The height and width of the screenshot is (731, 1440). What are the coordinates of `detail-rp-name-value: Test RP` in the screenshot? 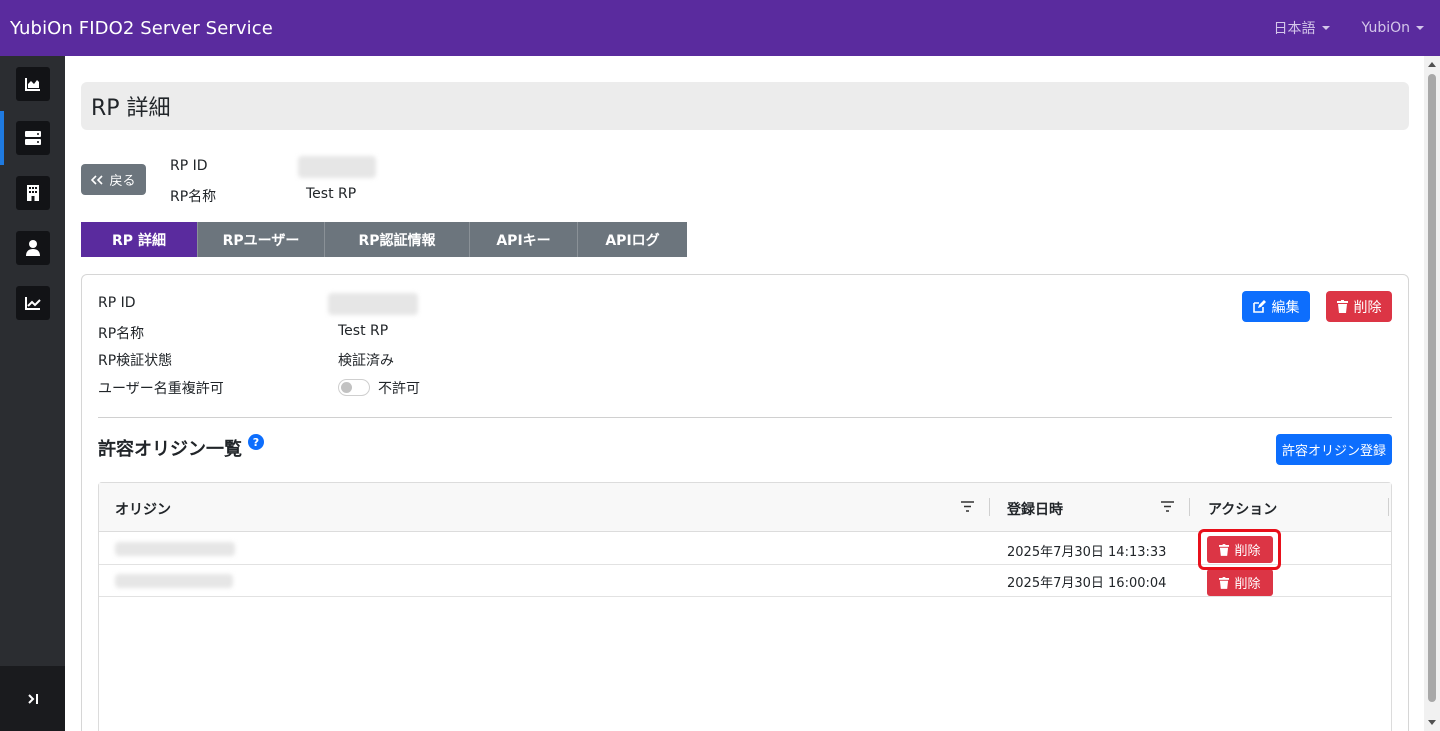 It's located at (363, 331).